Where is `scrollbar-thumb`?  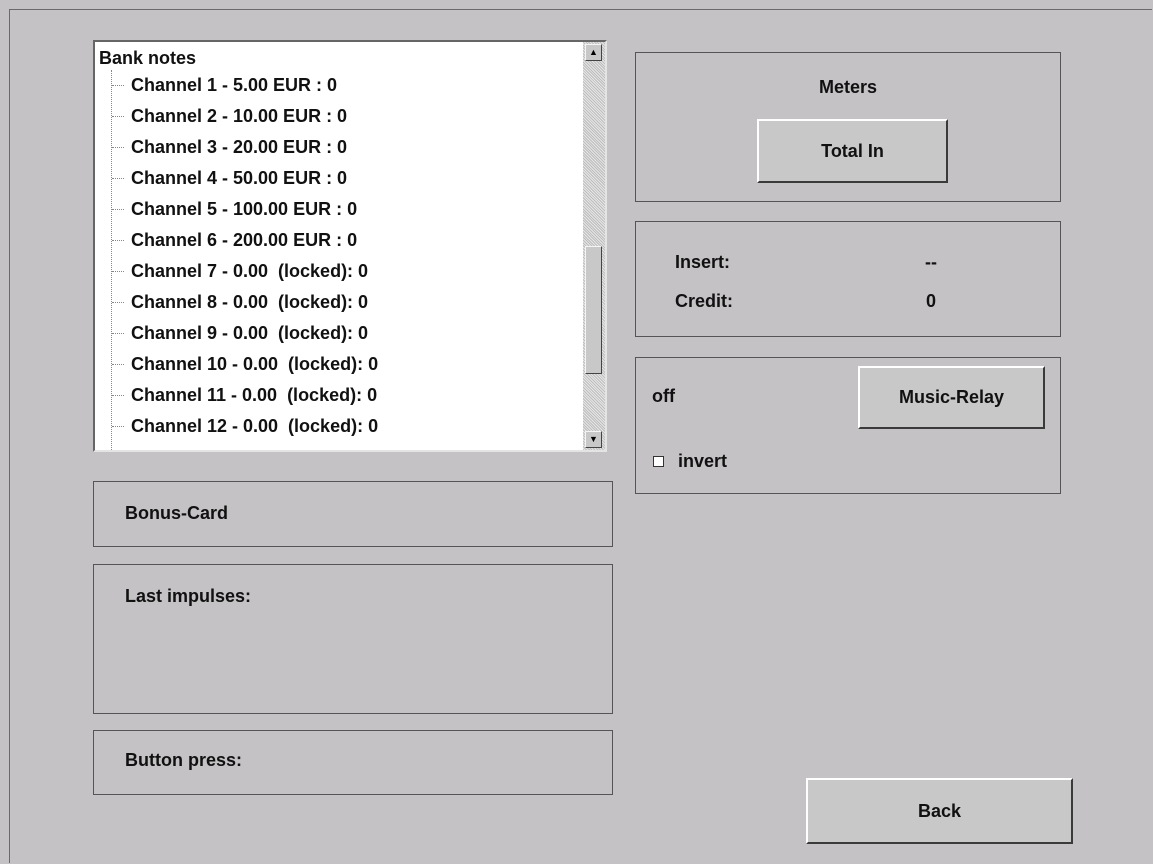
scrollbar-thumb is located at coordinates (593, 310).